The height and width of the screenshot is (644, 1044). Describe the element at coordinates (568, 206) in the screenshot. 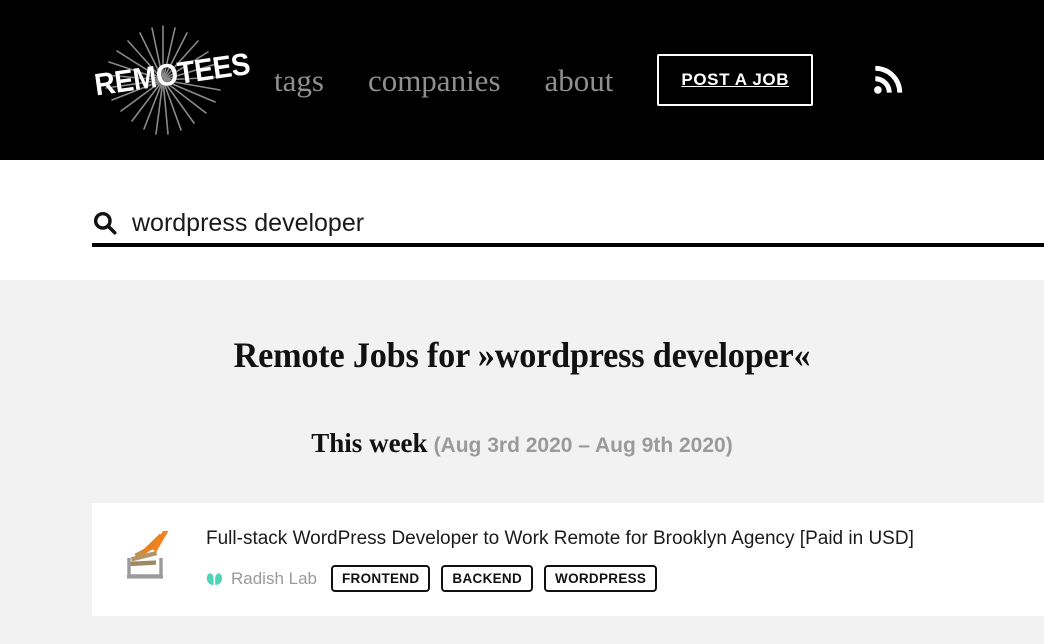

I see `search-row` at that location.